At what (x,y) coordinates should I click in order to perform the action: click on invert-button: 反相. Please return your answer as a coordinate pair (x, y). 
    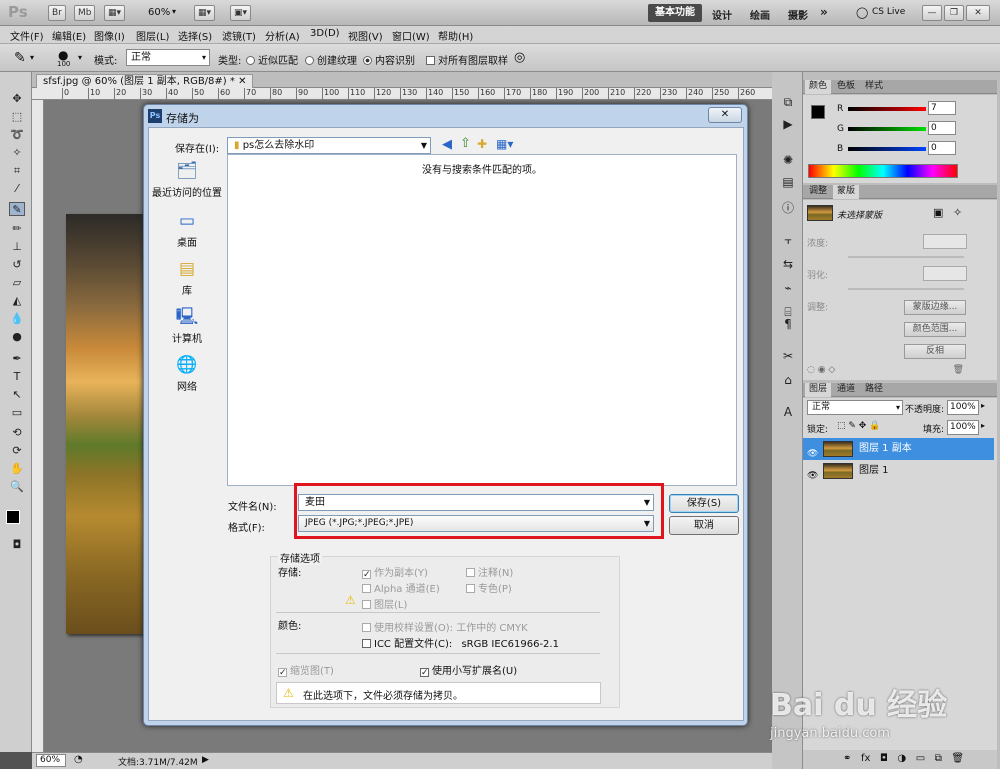
    Looking at the image, I should click on (935, 351).